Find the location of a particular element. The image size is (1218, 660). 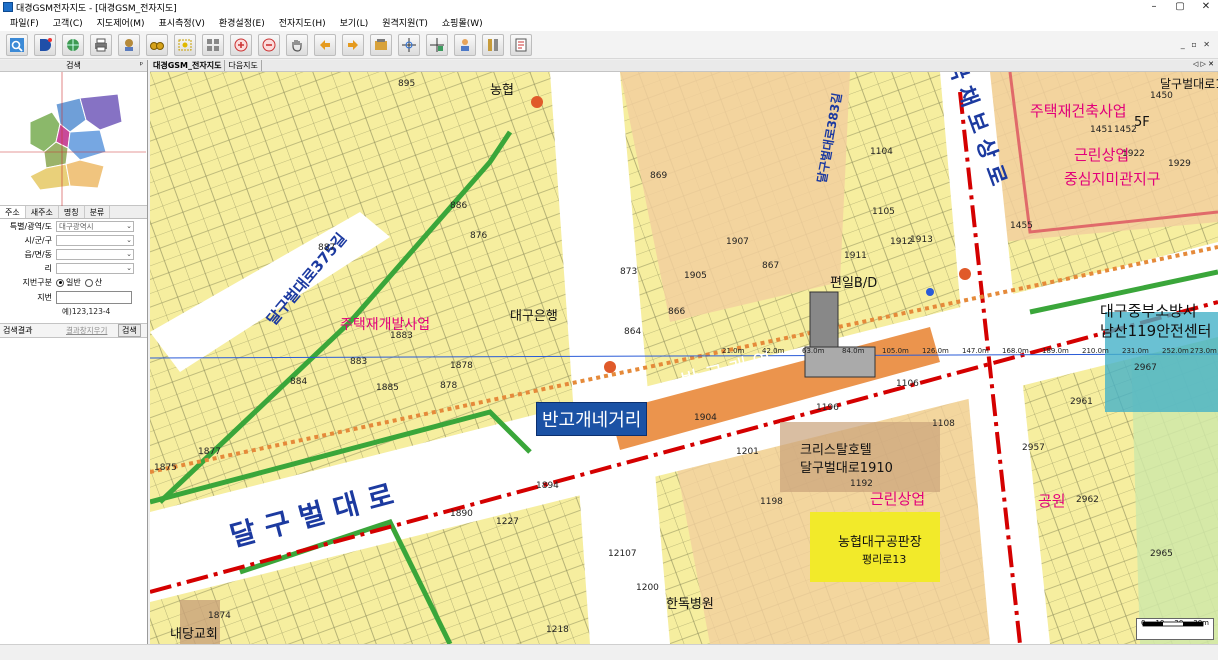

column-button is located at coordinates (493, 44).